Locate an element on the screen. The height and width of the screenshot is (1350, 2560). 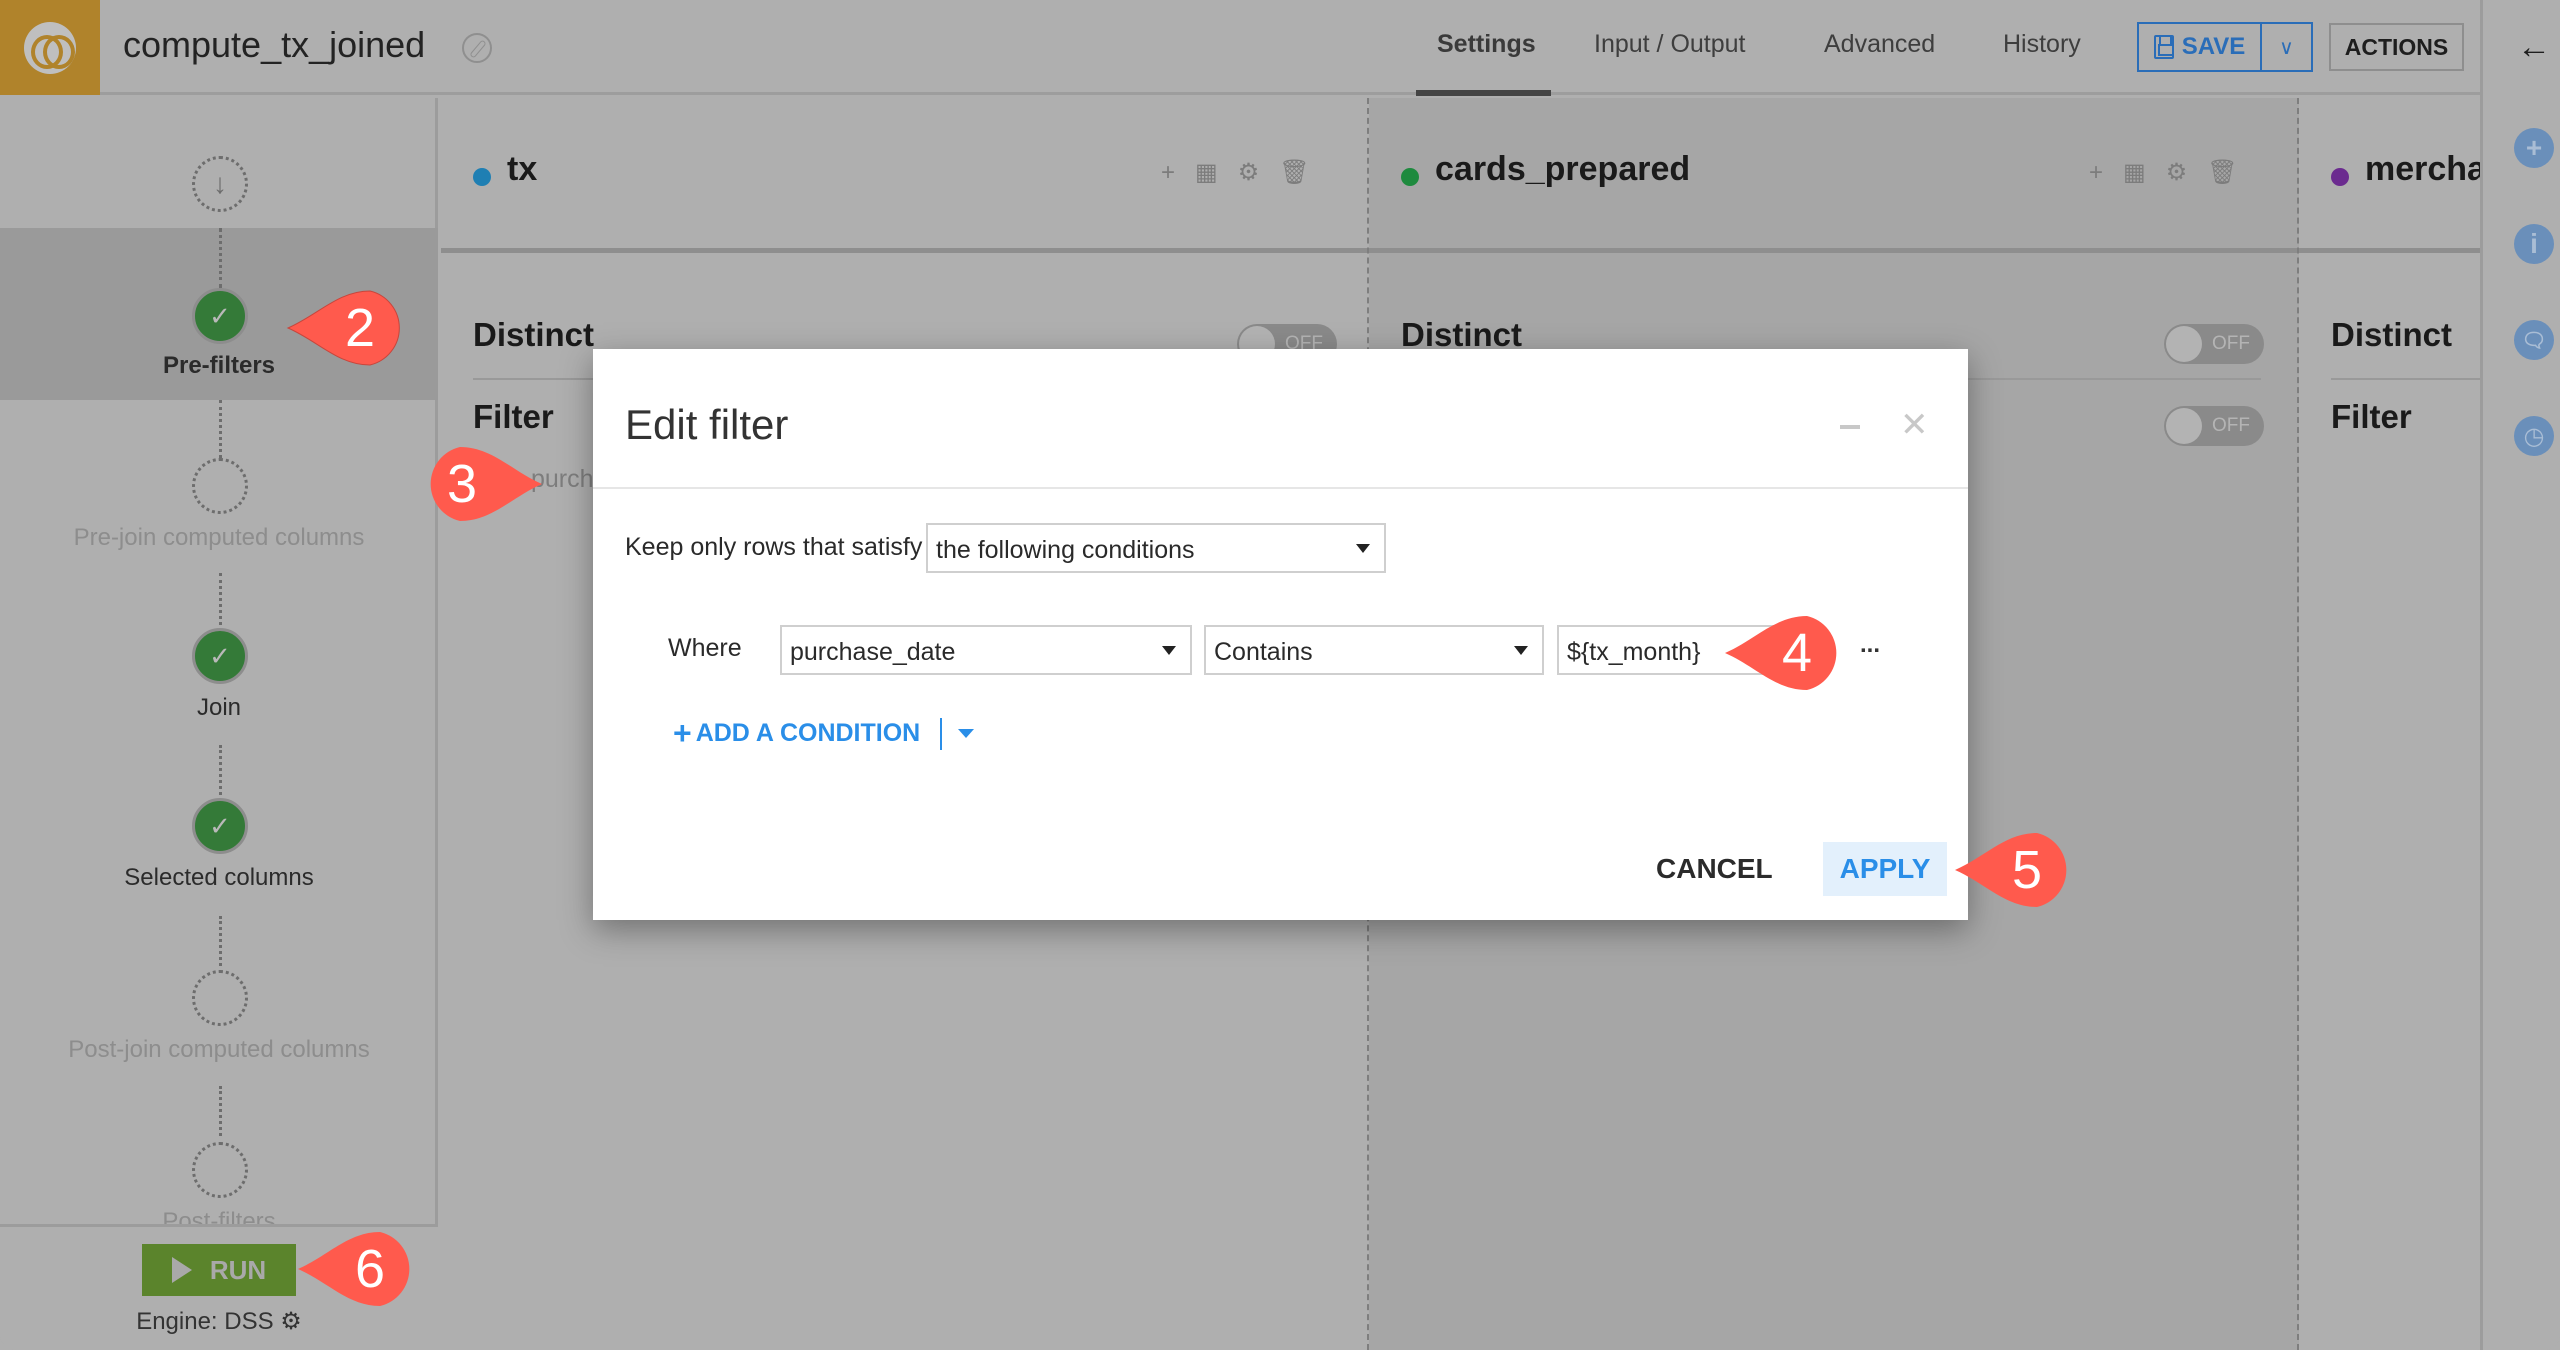
play-icon is located at coordinates (181, 1270).